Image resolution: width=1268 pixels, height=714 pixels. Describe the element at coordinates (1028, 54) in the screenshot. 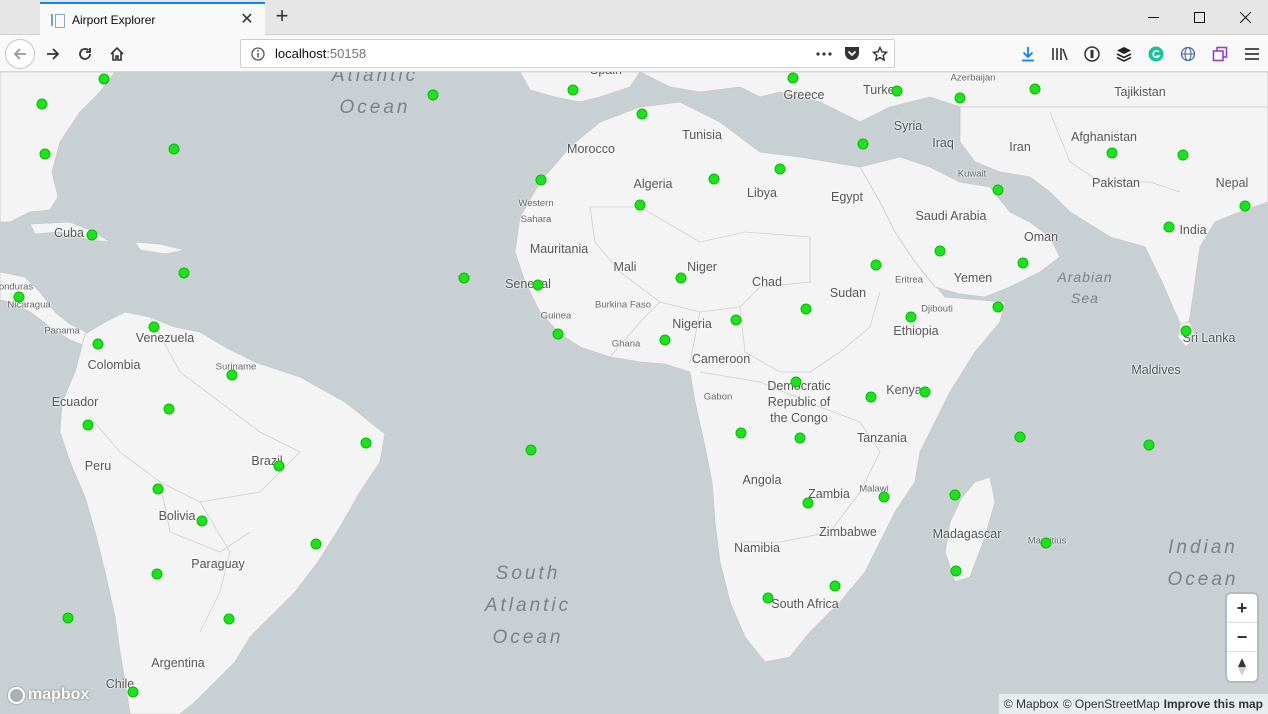

I see `downloads-icon` at that location.